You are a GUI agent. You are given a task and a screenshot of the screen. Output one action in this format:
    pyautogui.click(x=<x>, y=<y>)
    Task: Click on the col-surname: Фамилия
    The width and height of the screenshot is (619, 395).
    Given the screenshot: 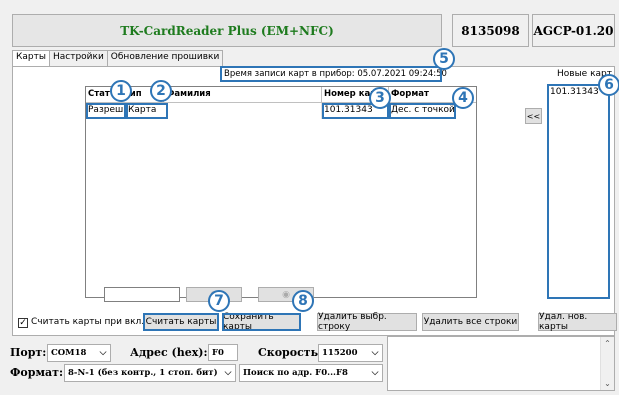 What is the action you would take?
    pyautogui.click(x=243, y=94)
    